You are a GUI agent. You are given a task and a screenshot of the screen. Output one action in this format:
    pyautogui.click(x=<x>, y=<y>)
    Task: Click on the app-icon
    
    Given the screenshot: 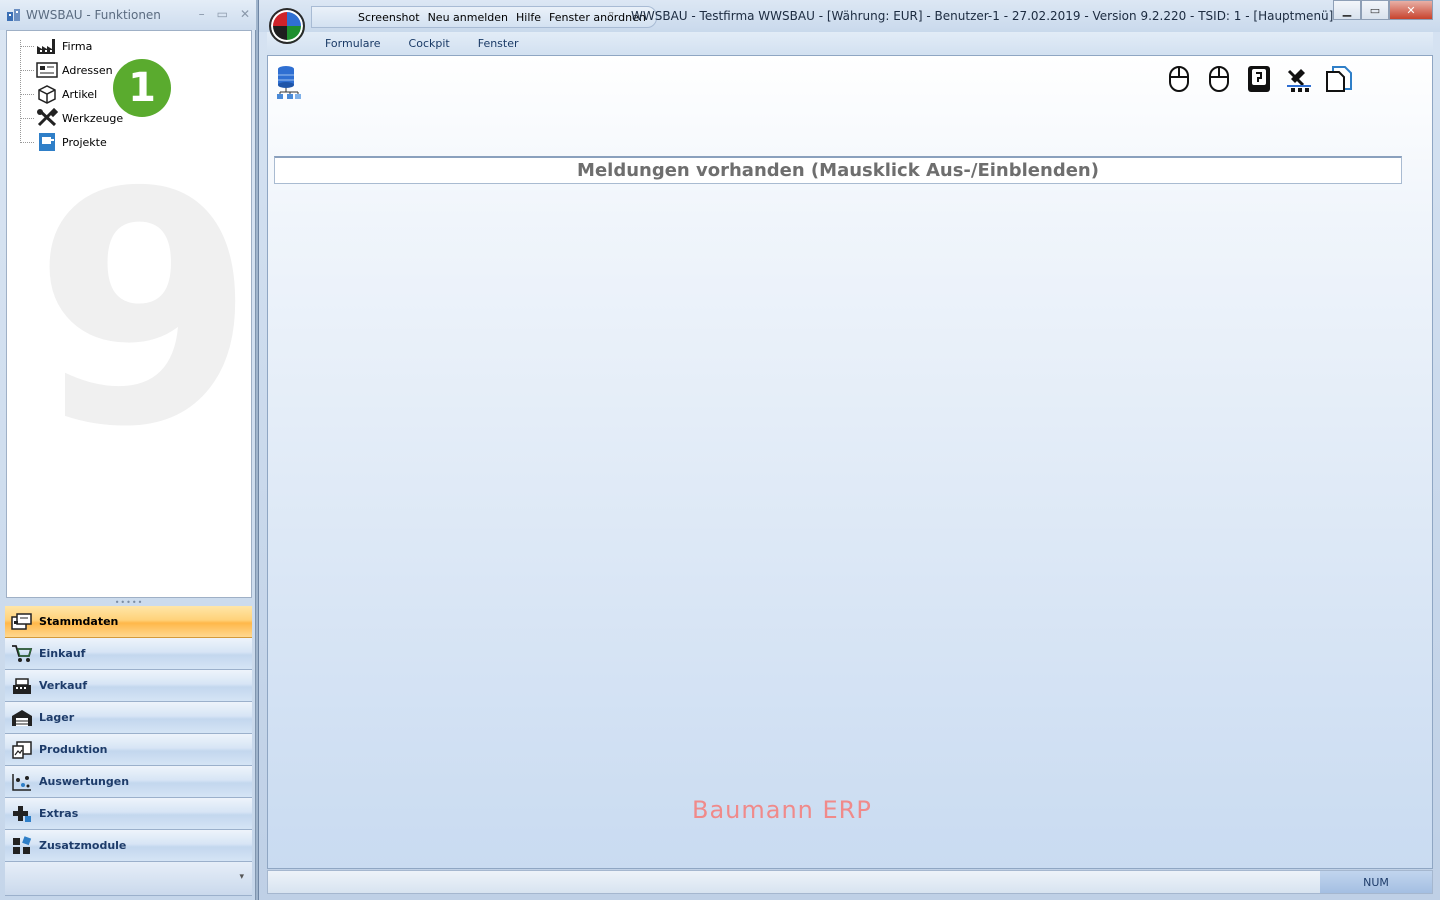 What is the action you would take?
    pyautogui.click(x=13, y=15)
    